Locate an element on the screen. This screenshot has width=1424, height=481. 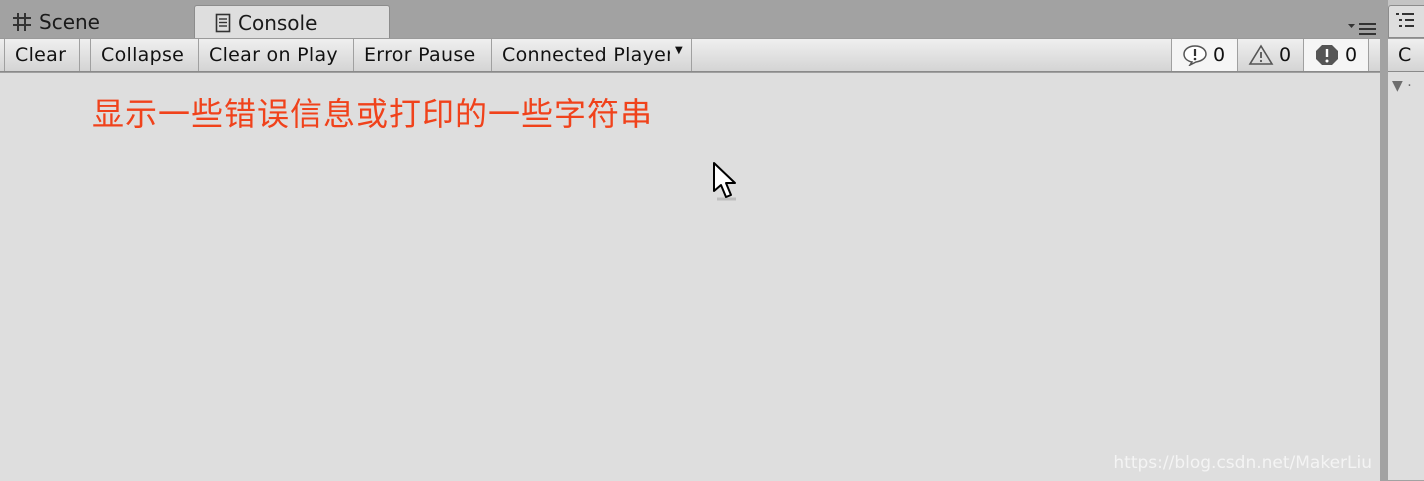
hierarchy-icon is located at coordinates (1405, 22).